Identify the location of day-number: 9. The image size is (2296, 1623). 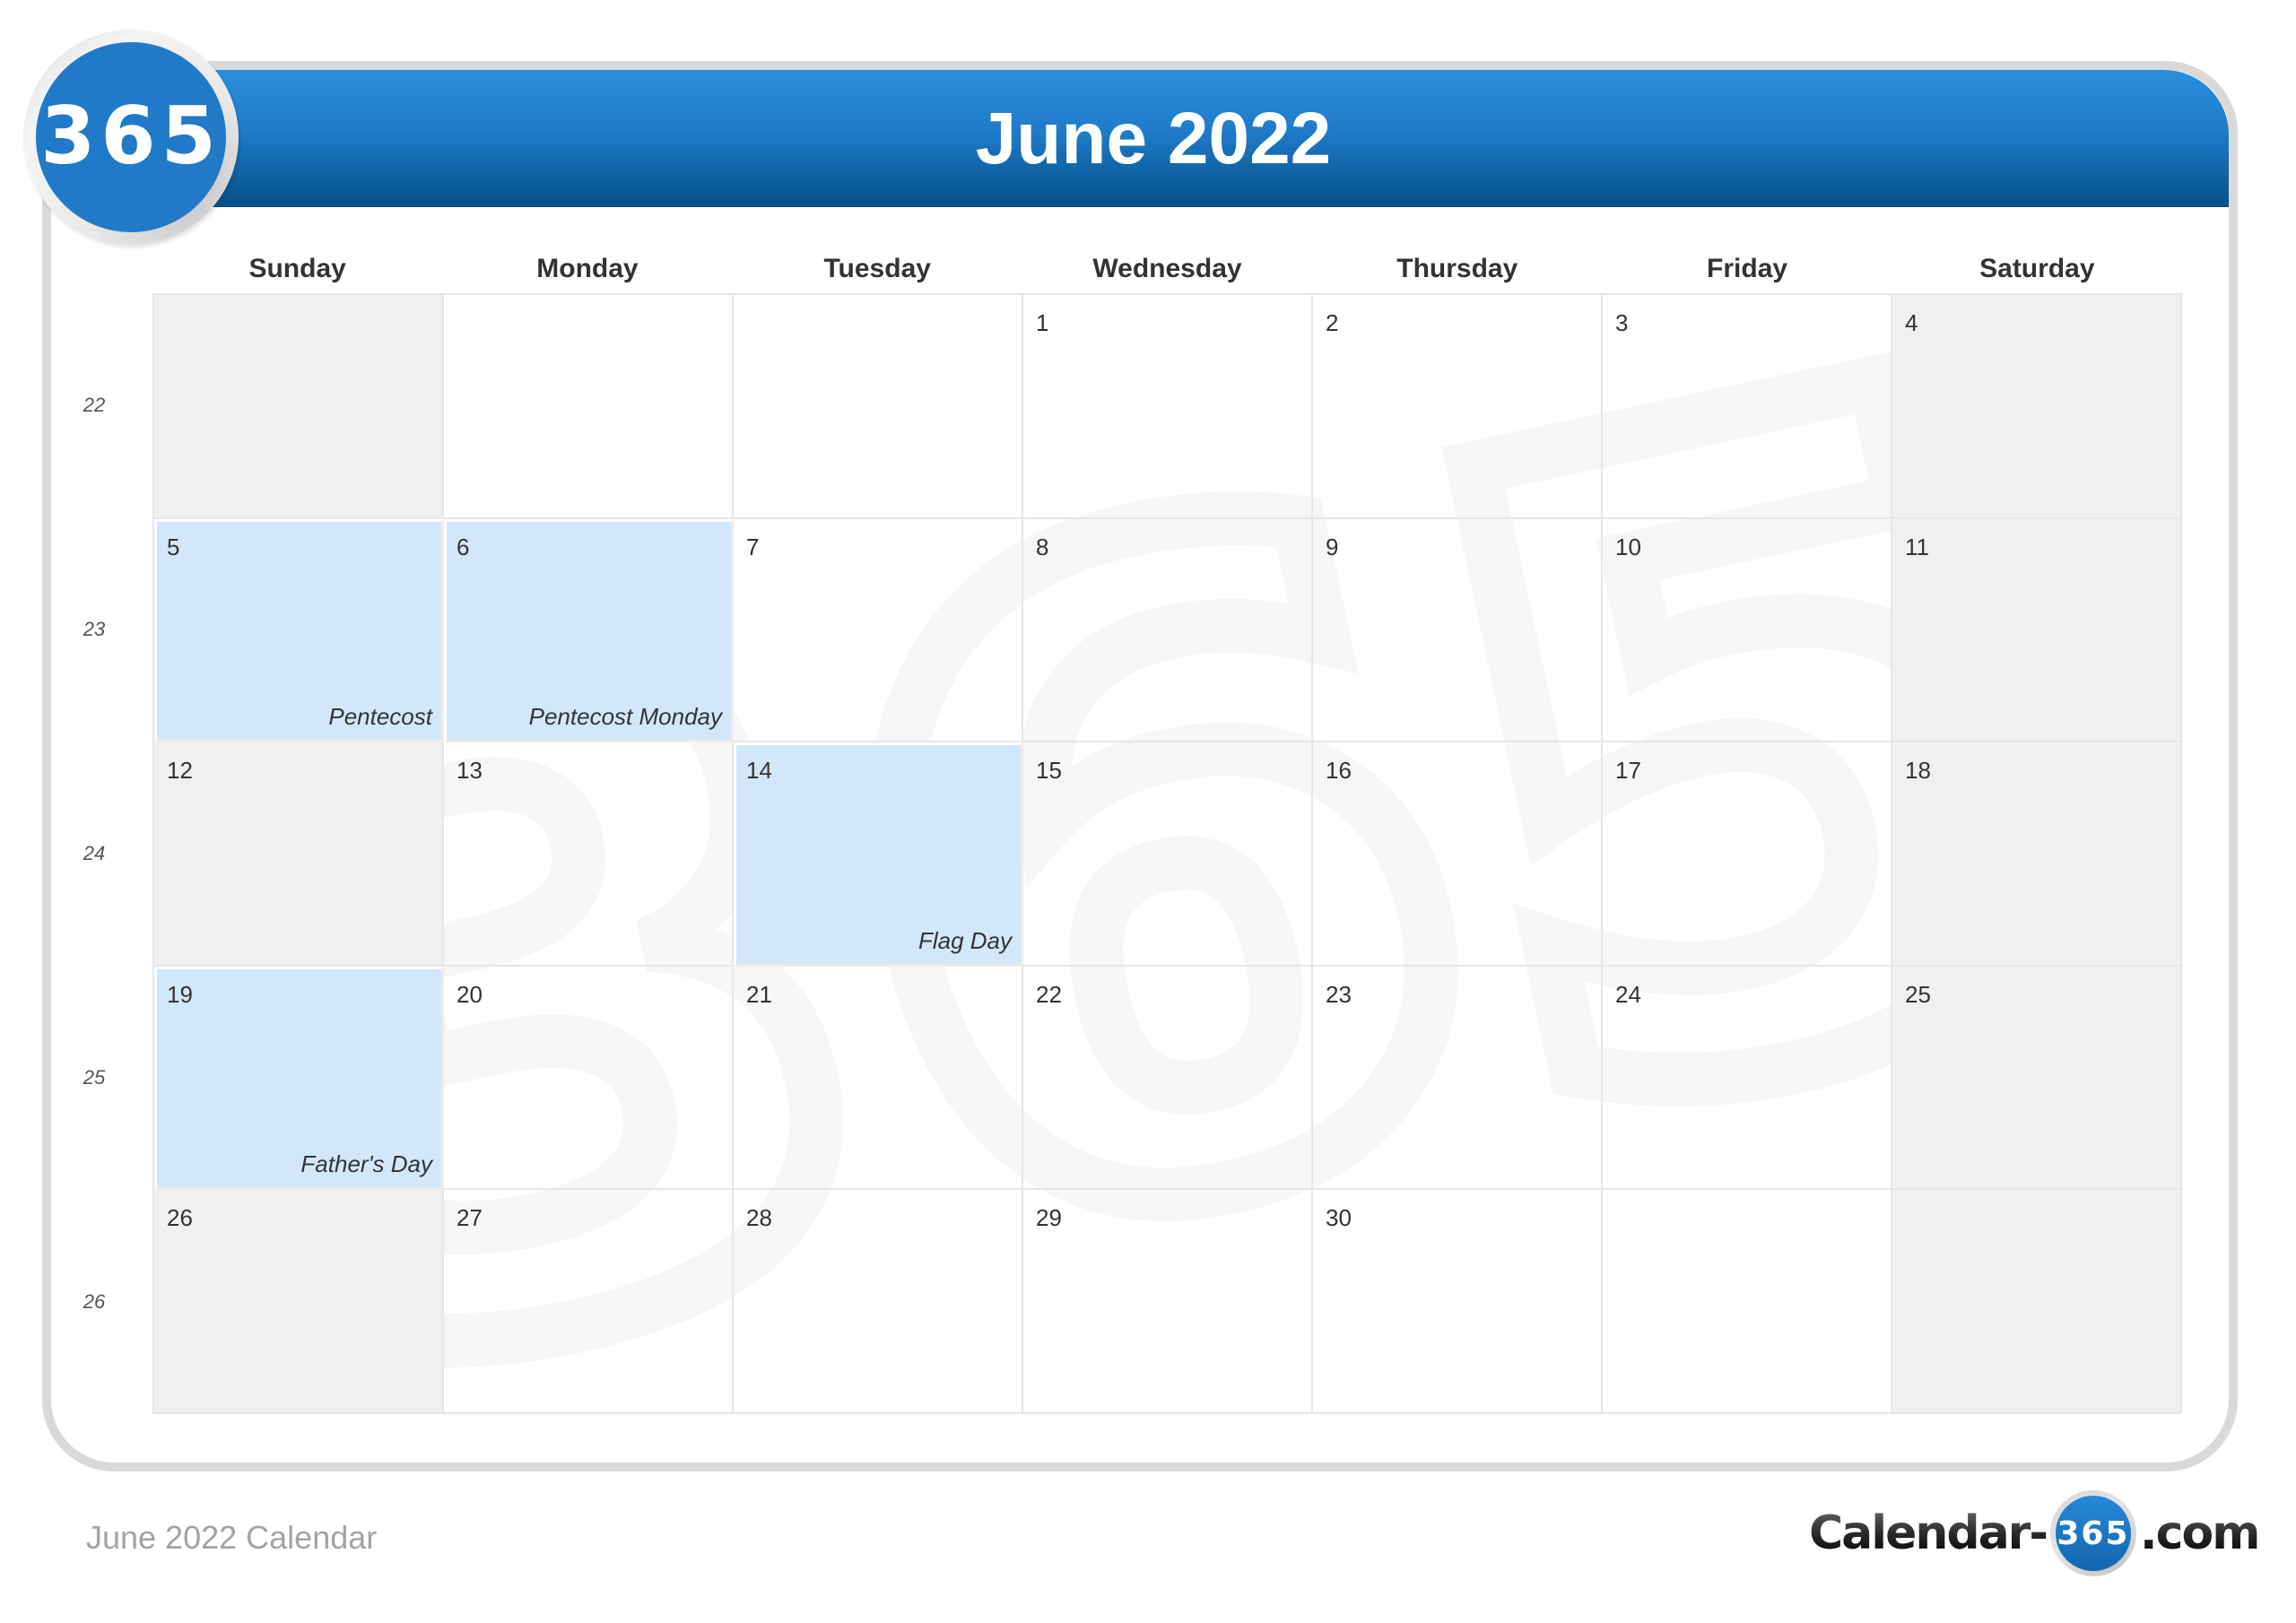
(1332, 546).